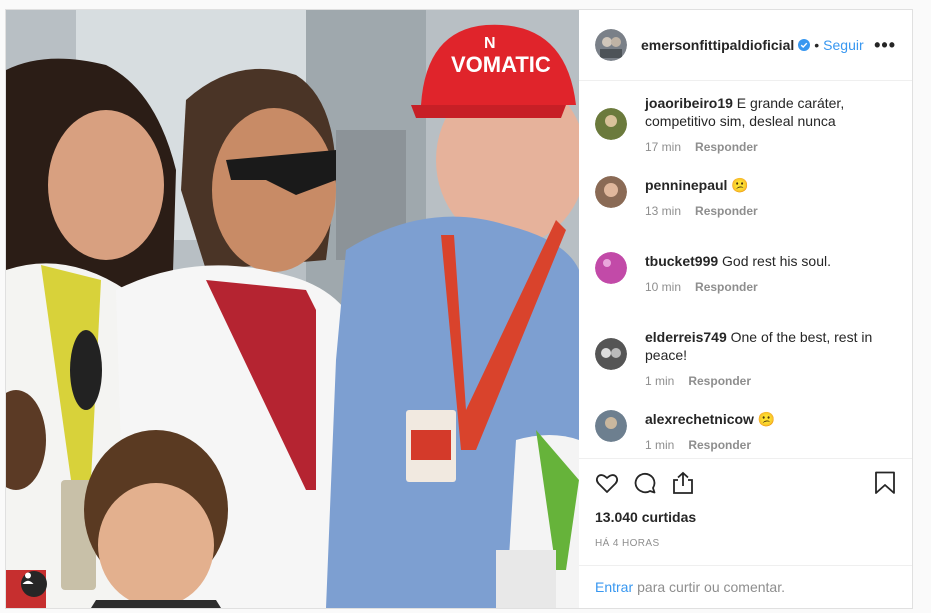  What do you see at coordinates (34, 584) in the screenshot?
I see `user-tag-icon` at bounding box center [34, 584].